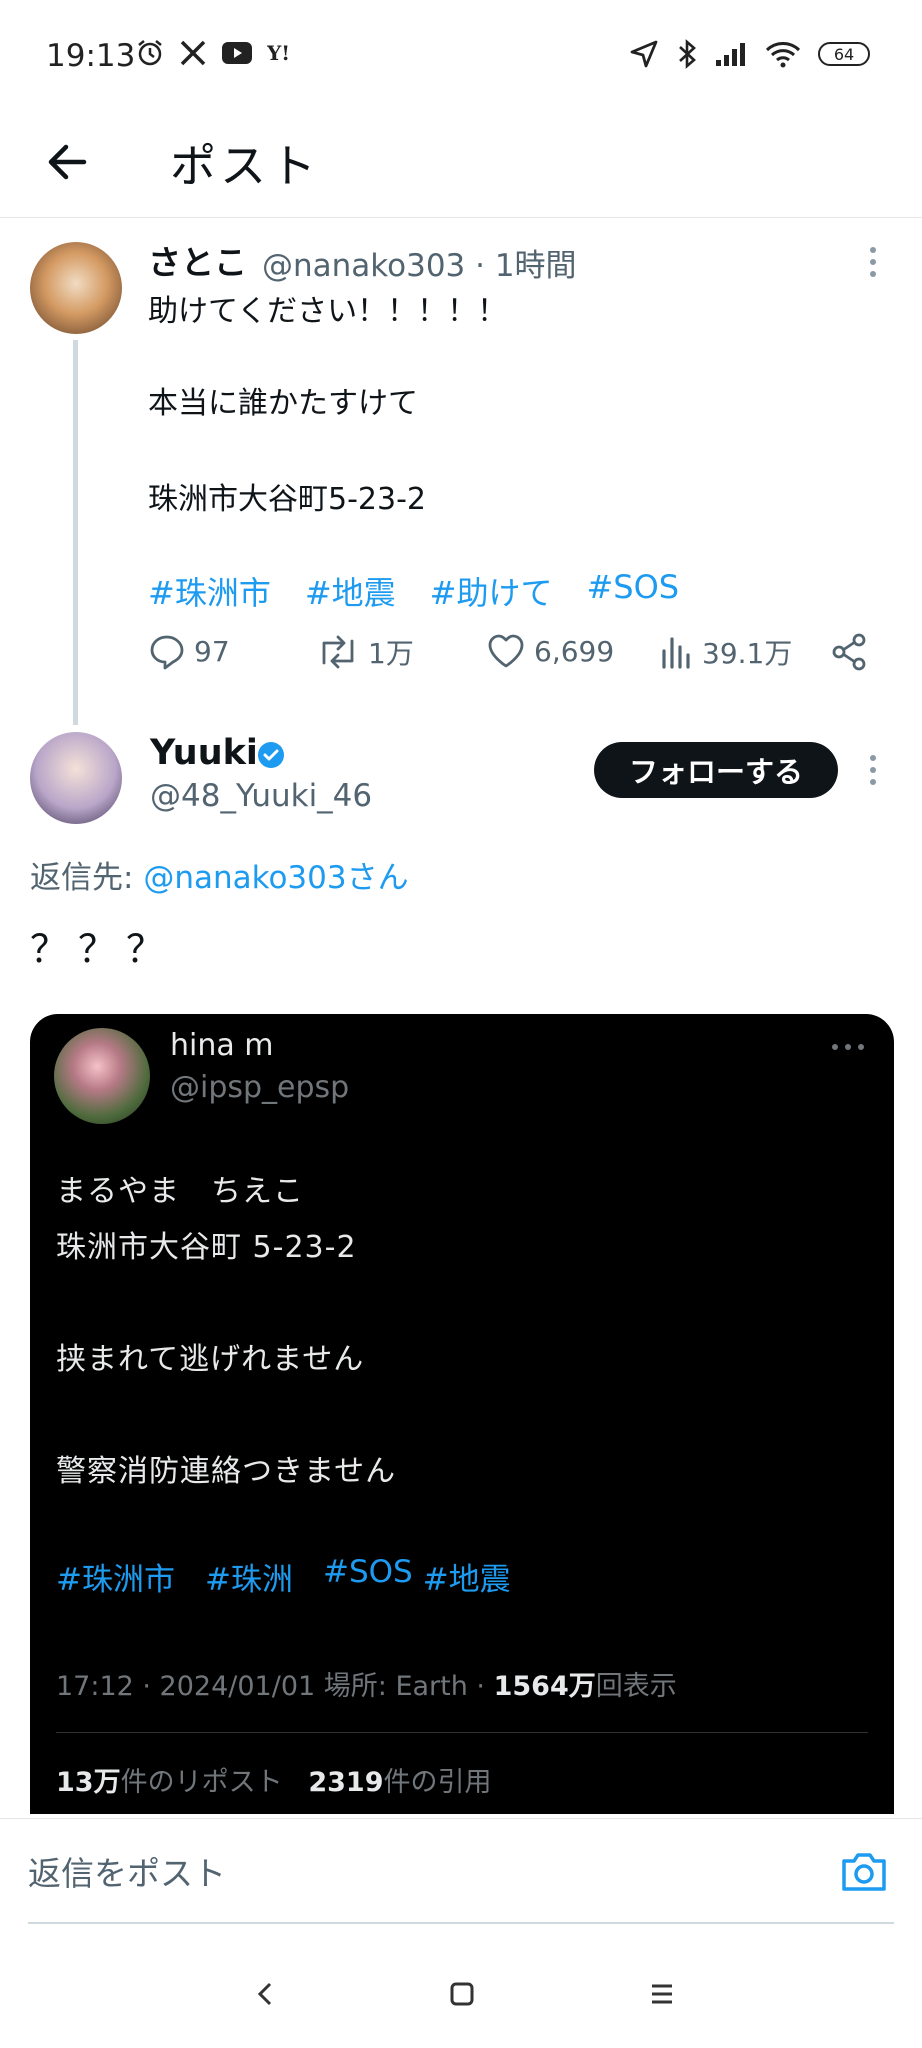  I want to click on author-handle: @nanako303 · 1時間, so click(419, 262).